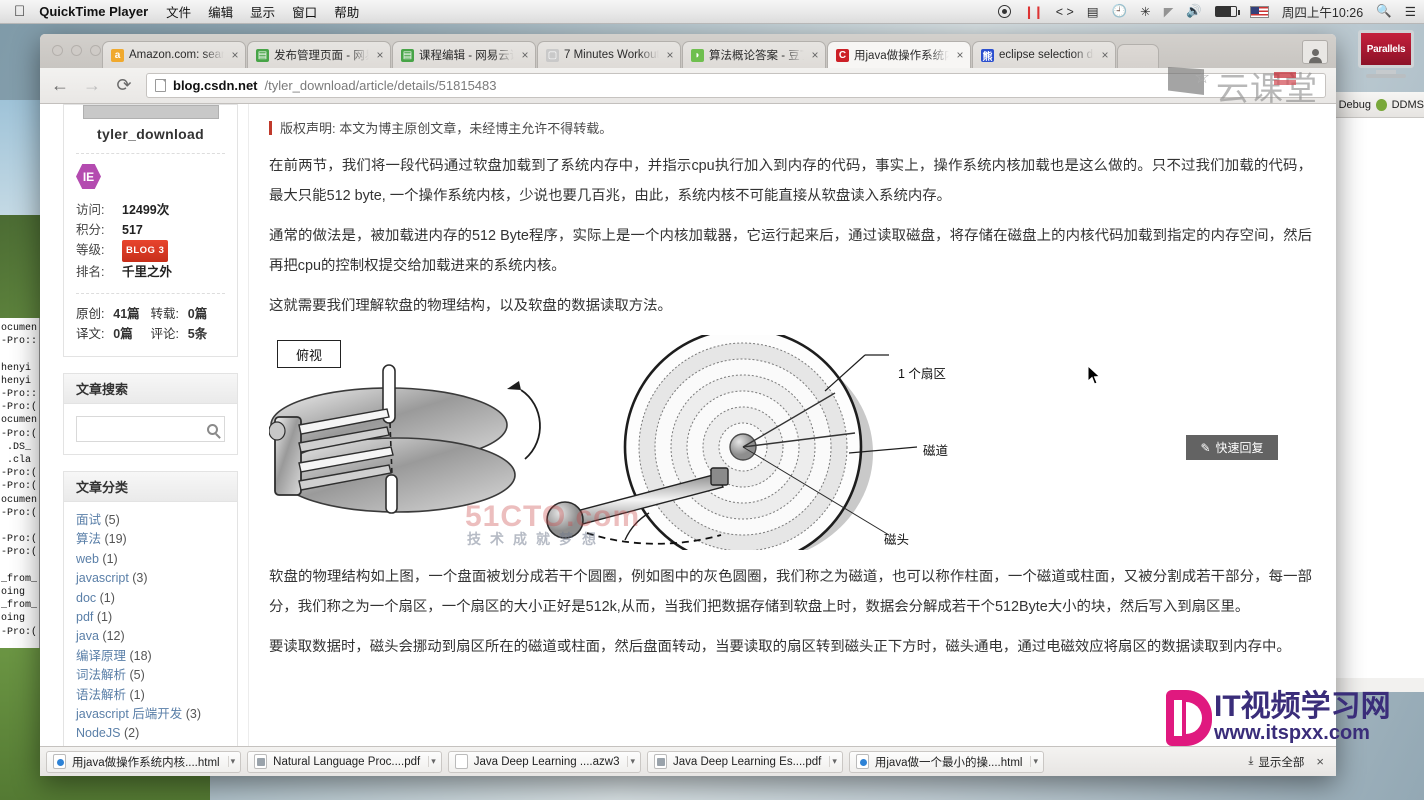 The height and width of the screenshot is (800, 1424). I want to click on battery-icon, so click(1227, 11).